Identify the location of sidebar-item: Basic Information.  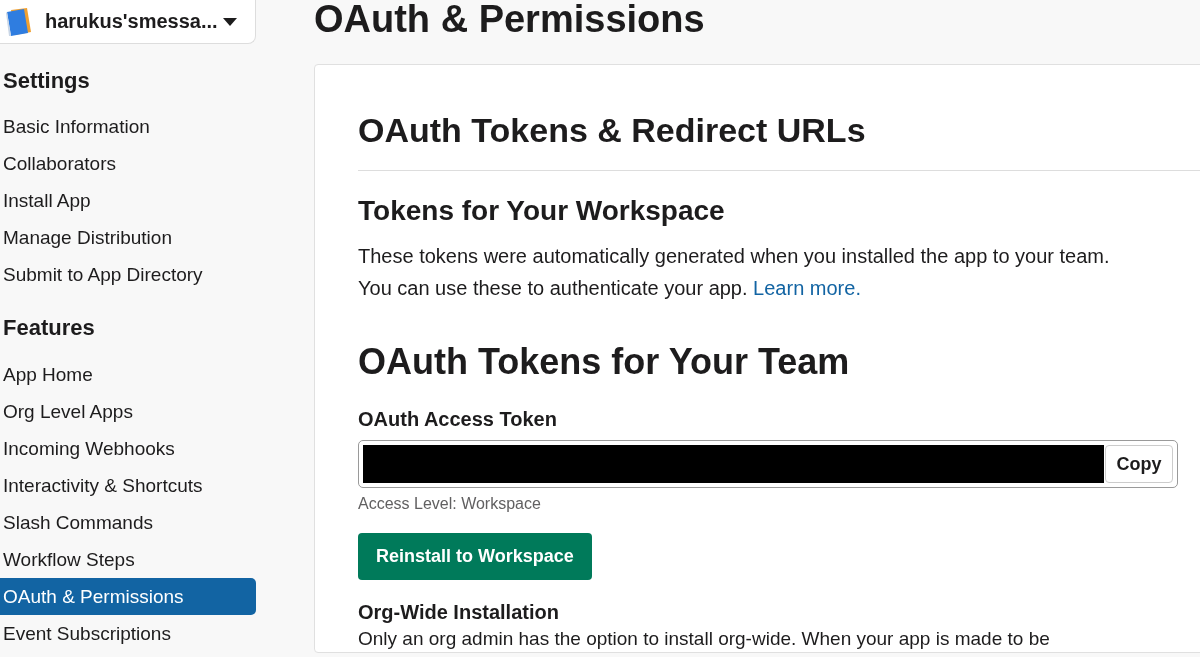
(128, 126).